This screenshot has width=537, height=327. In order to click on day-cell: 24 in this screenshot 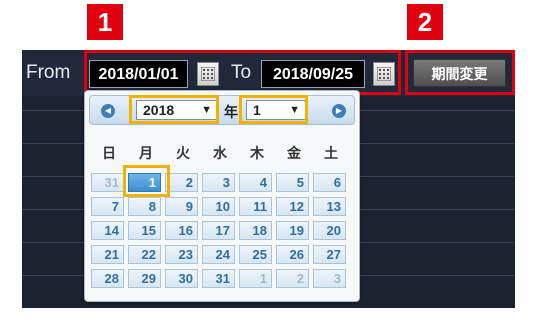, I will do `click(218, 254)`.